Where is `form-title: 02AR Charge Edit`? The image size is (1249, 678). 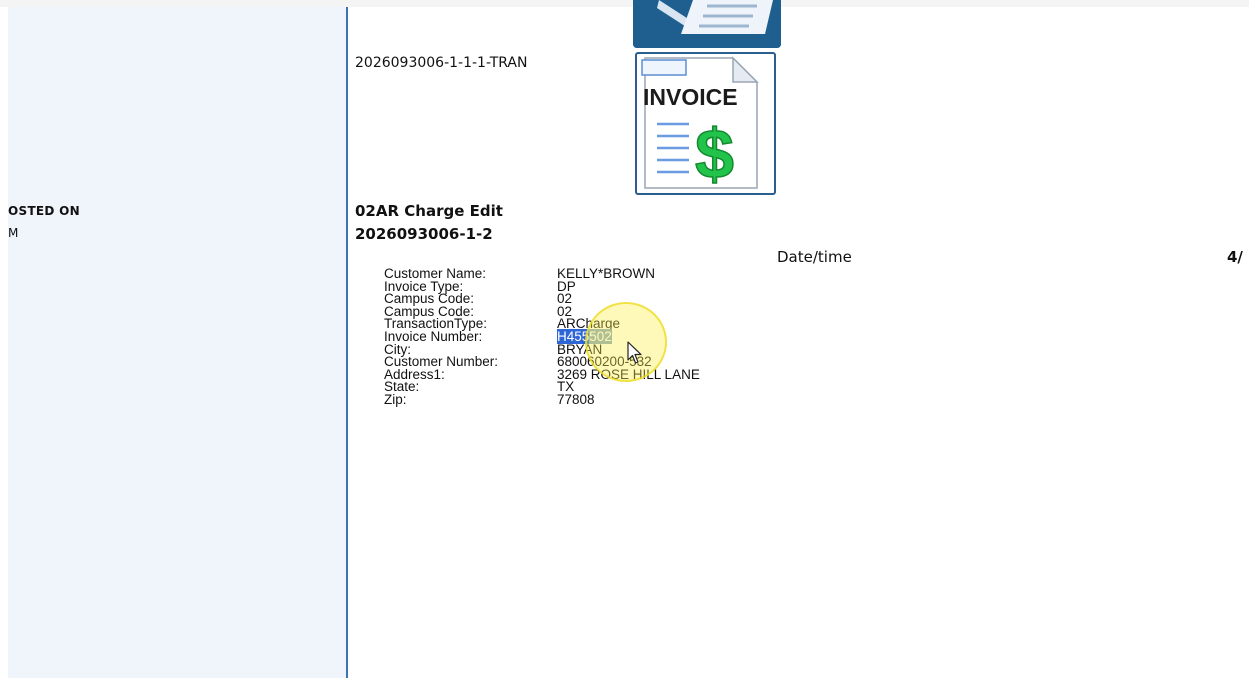 form-title: 02AR Charge Edit is located at coordinates (429, 211).